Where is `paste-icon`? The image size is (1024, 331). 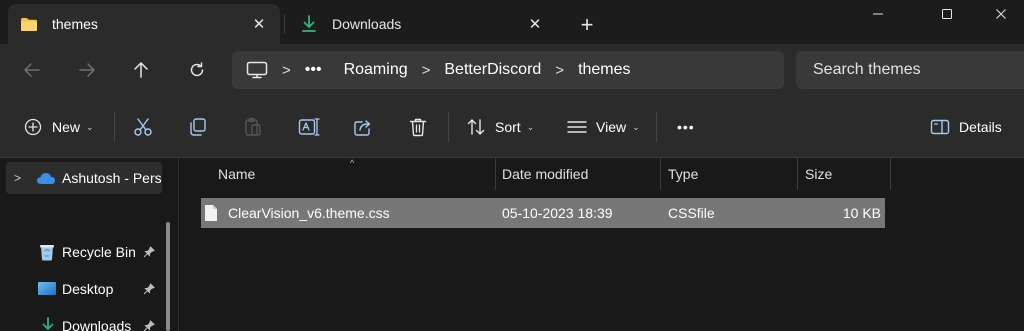 paste-icon is located at coordinates (253, 126).